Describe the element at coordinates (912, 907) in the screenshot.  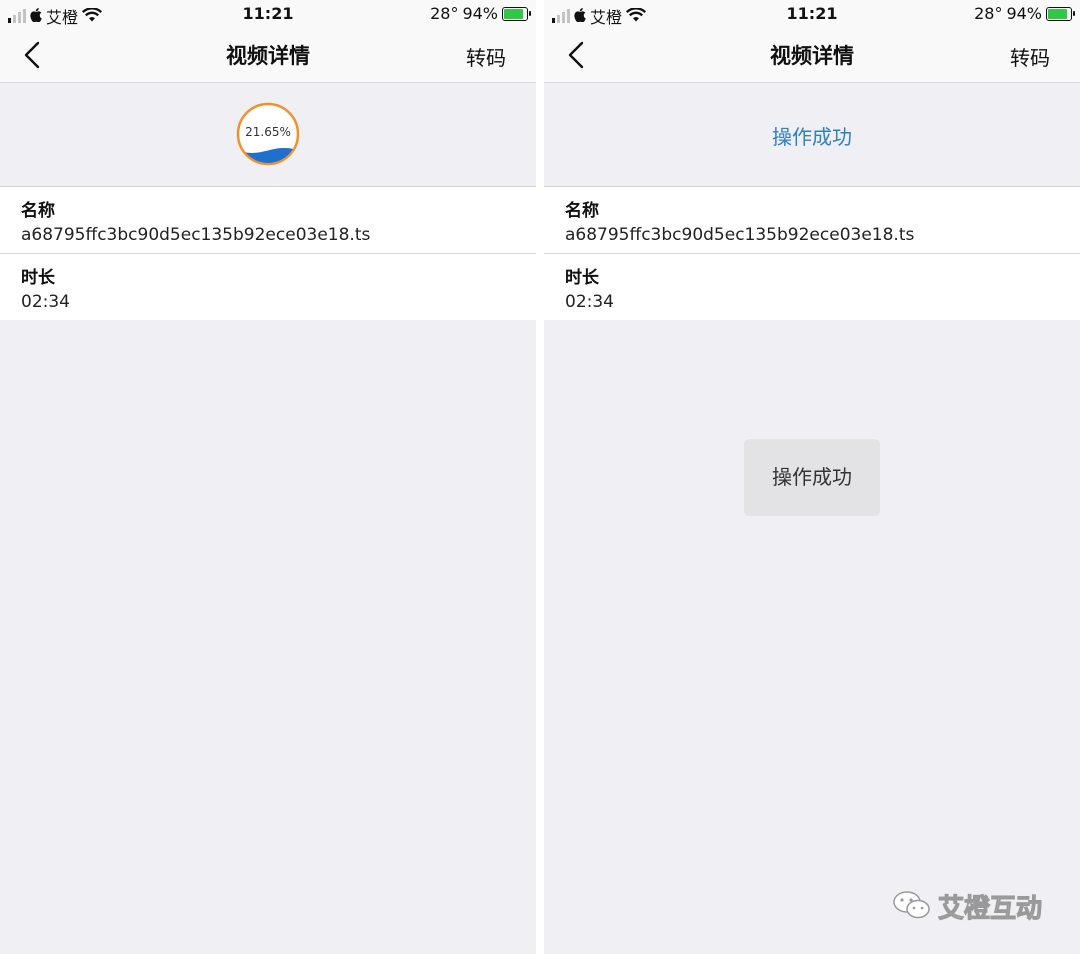
I see `wechat-icon` at that location.